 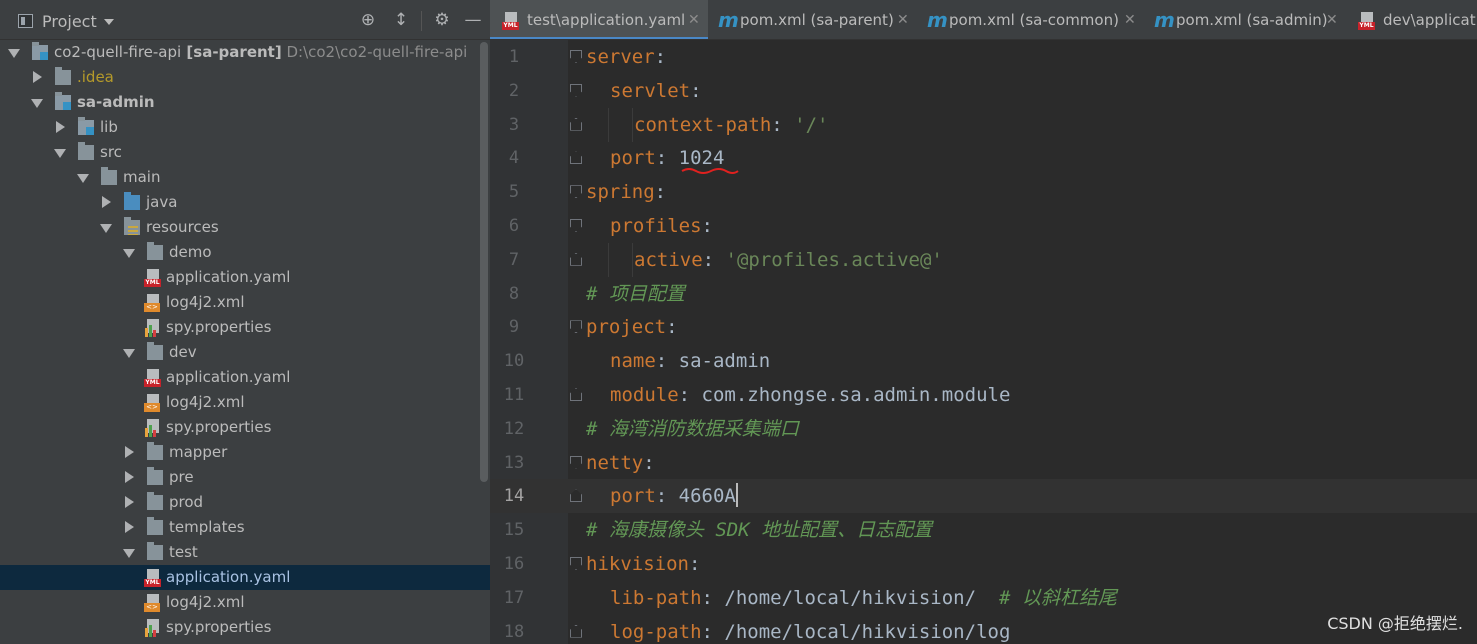 I want to click on tree-node-label: lib, so click(x=109, y=127).